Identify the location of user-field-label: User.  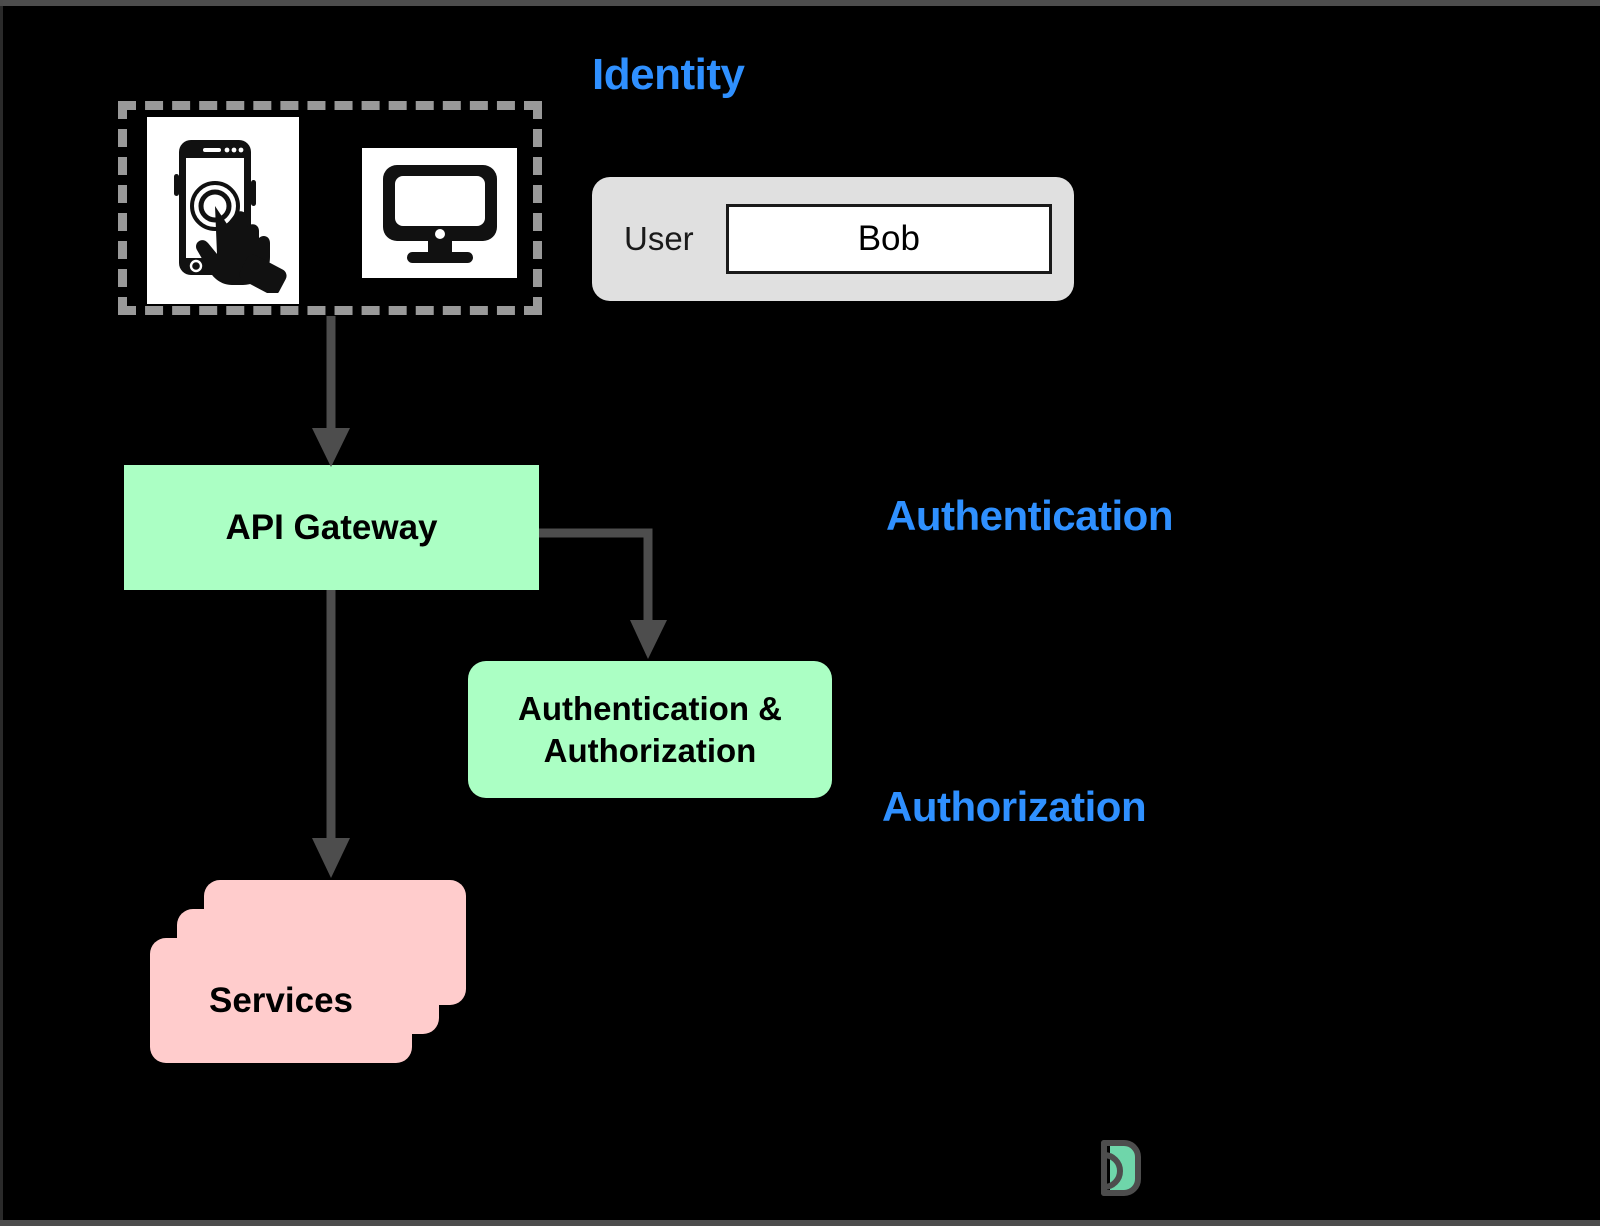
(659, 238).